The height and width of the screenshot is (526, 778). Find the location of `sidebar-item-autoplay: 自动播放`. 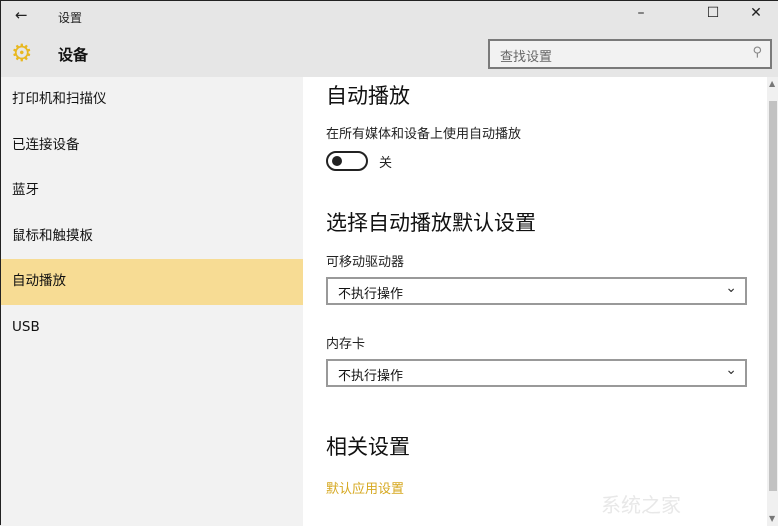

sidebar-item-autoplay: 自动播放 is located at coordinates (152, 282).